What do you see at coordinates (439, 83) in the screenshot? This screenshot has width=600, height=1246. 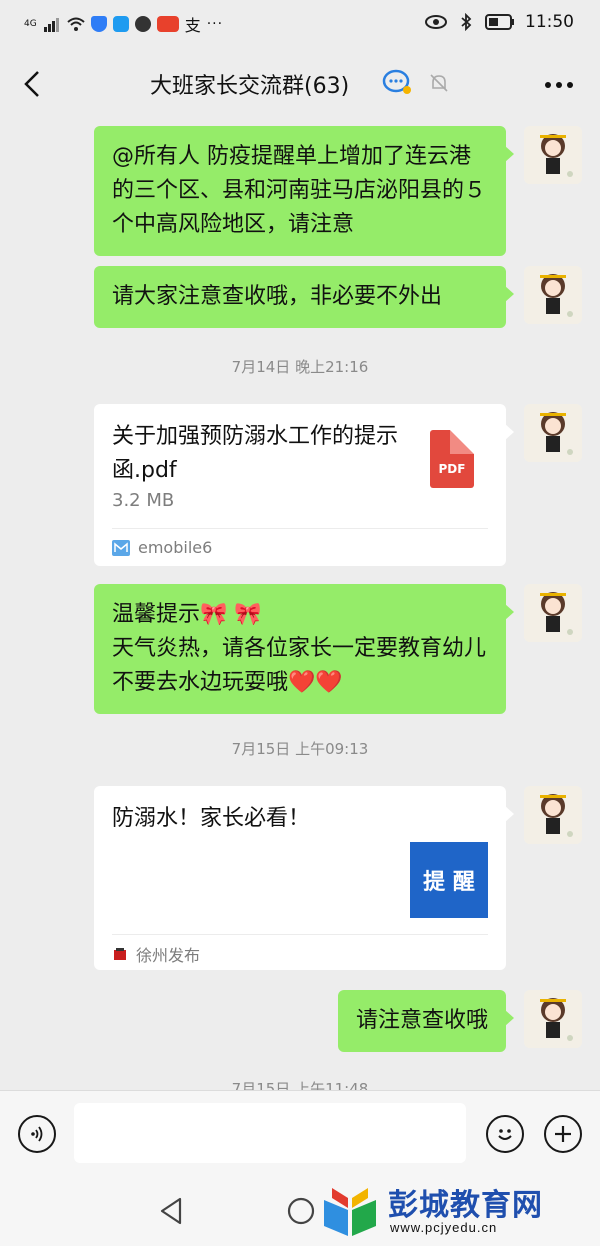 I see `mute-bell-icon` at bounding box center [439, 83].